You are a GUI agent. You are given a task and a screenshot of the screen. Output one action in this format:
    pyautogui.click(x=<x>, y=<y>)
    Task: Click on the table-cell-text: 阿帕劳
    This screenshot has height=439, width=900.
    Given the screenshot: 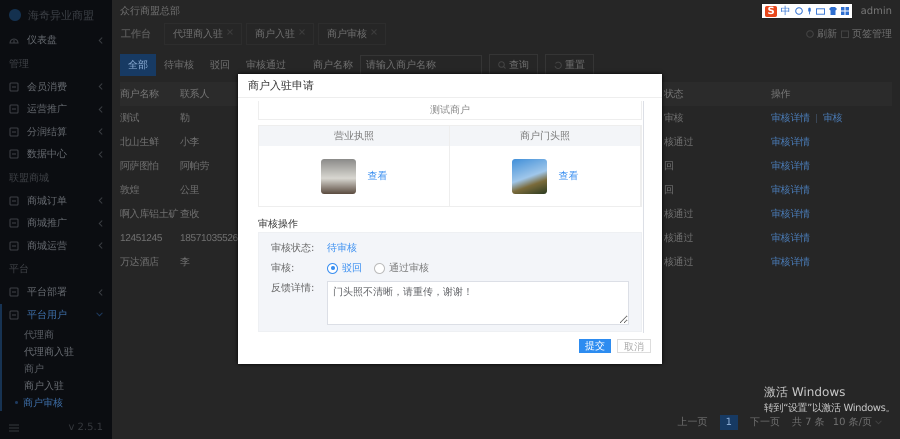 What is the action you would take?
    pyautogui.click(x=195, y=166)
    